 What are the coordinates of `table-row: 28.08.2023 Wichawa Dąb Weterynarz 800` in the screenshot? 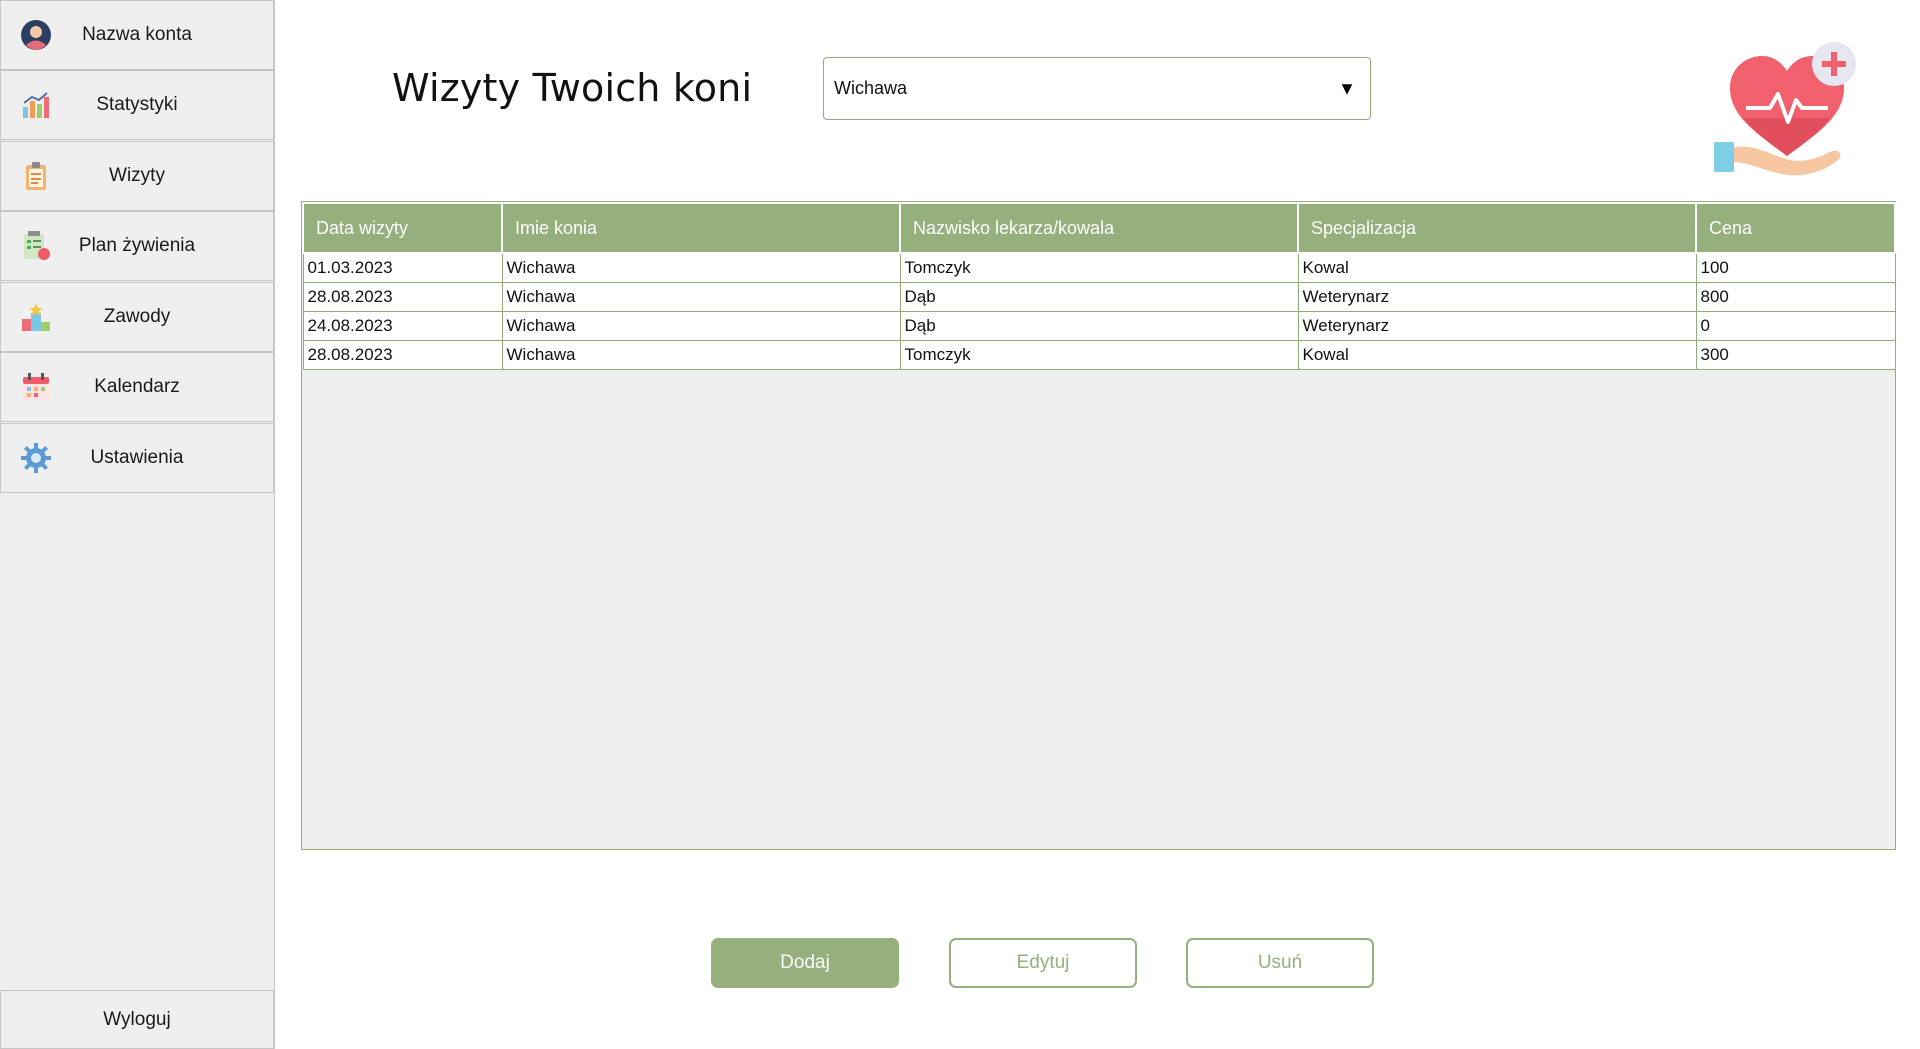 It's located at (1099, 296).